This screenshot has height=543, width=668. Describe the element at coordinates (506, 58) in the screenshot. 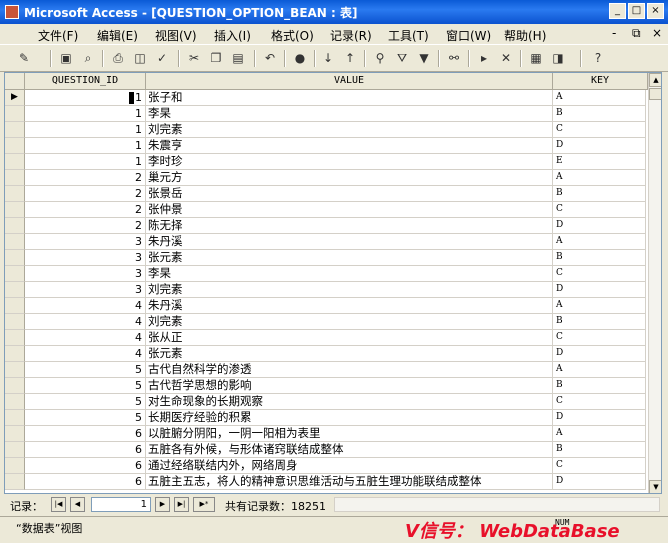

I see `delete-record-icon: ✕` at that location.